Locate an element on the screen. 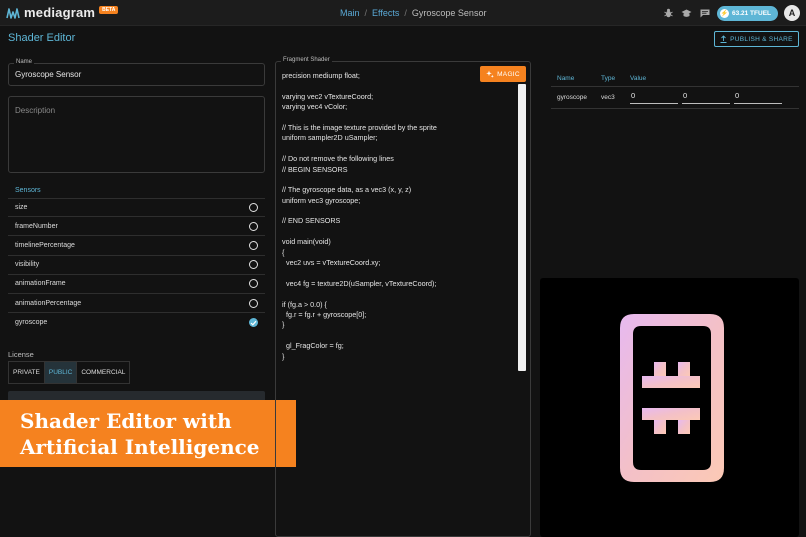  sensor-label: size is located at coordinates (21, 208).